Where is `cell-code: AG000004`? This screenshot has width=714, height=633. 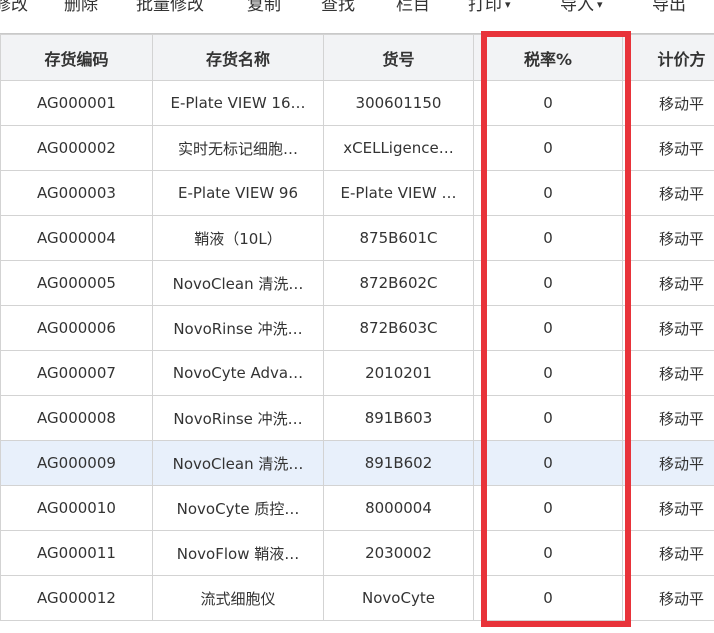 cell-code: AG000004 is located at coordinates (76, 238).